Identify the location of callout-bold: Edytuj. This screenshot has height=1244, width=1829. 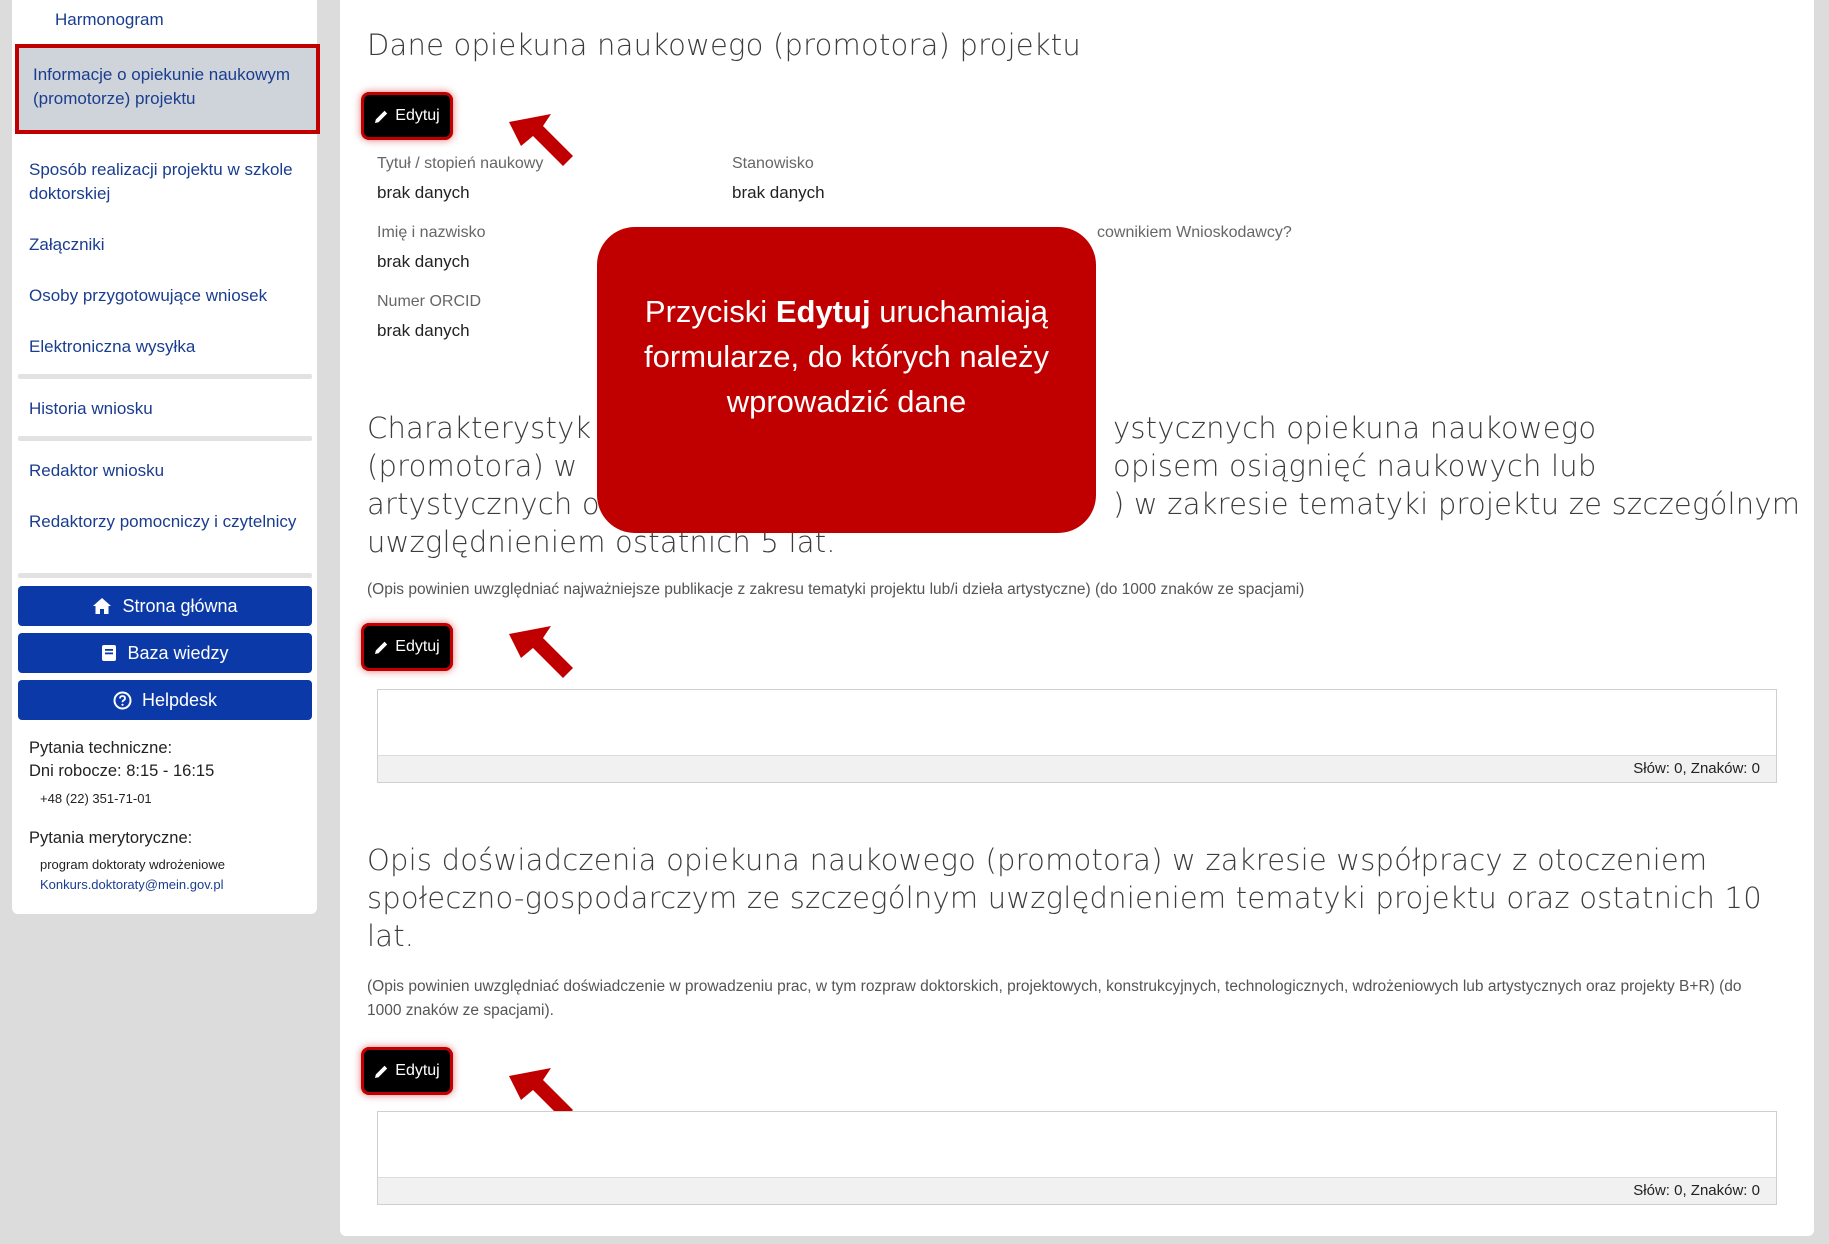
(823, 311).